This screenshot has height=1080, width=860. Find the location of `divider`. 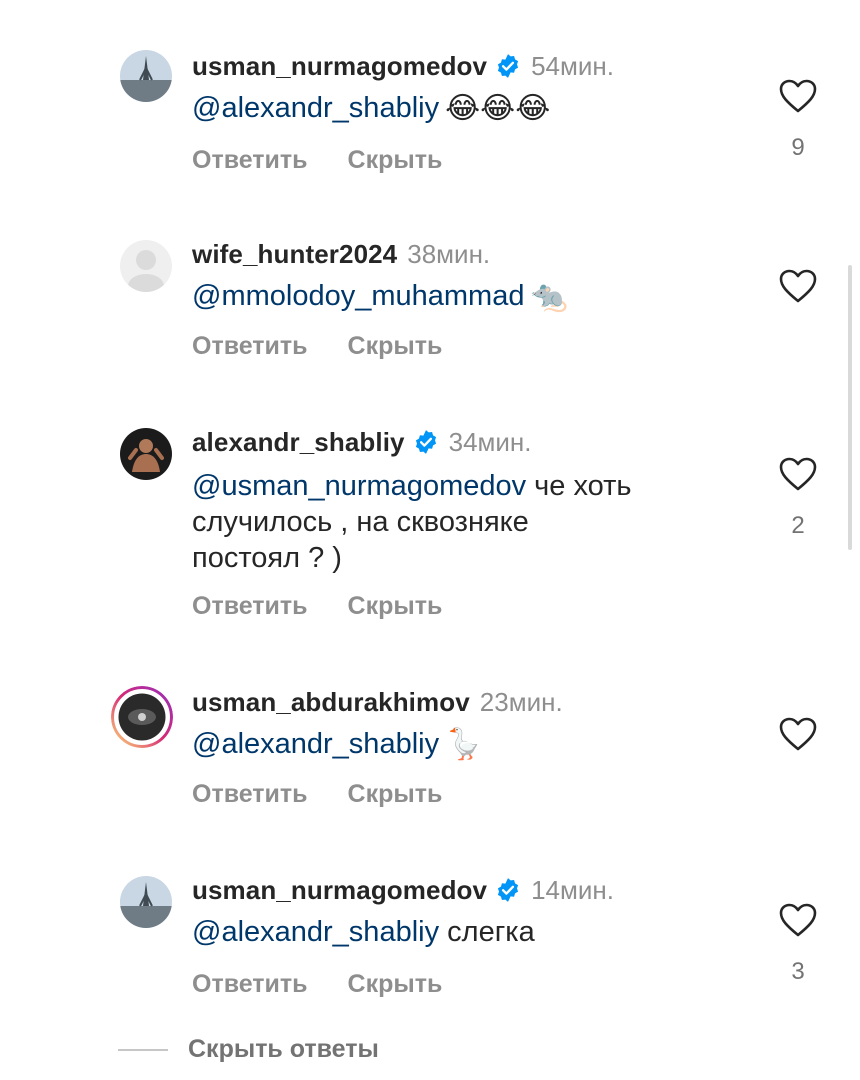

divider is located at coordinates (143, 1049).